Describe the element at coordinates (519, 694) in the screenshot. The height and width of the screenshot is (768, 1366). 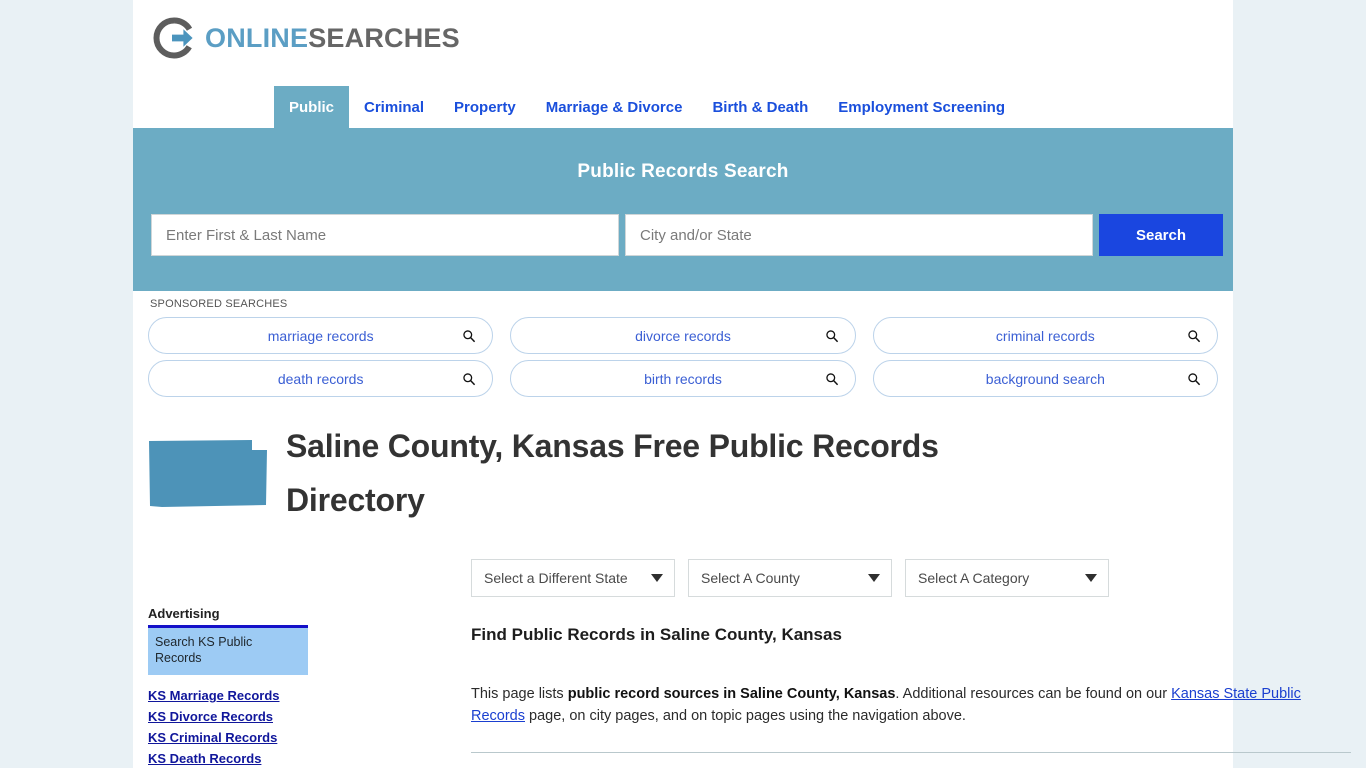
I see `intro-text-lead: This page lists` at that location.